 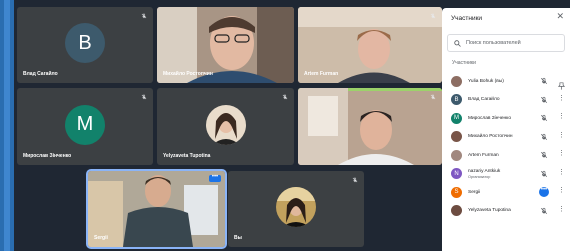 I want to click on panel-title: Участники, so click(x=467, y=18).